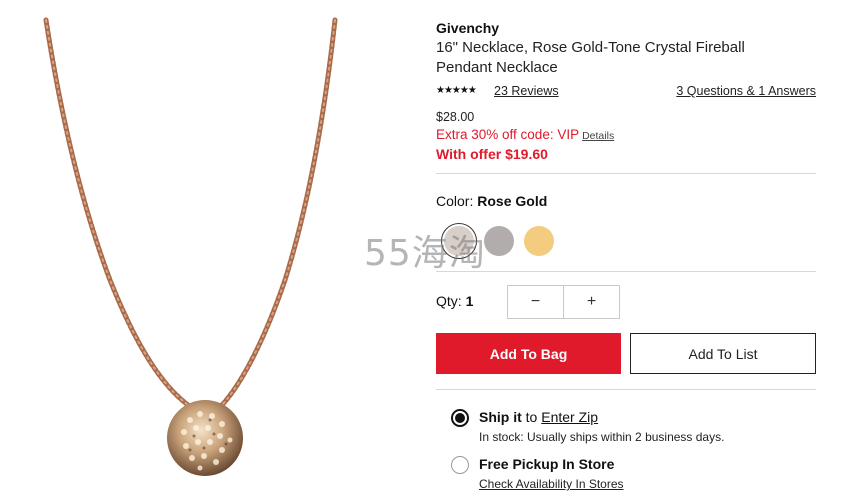 The height and width of the screenshot is (496, 860). I want to click on selected-color: Rose Gold, so click(512, 201).